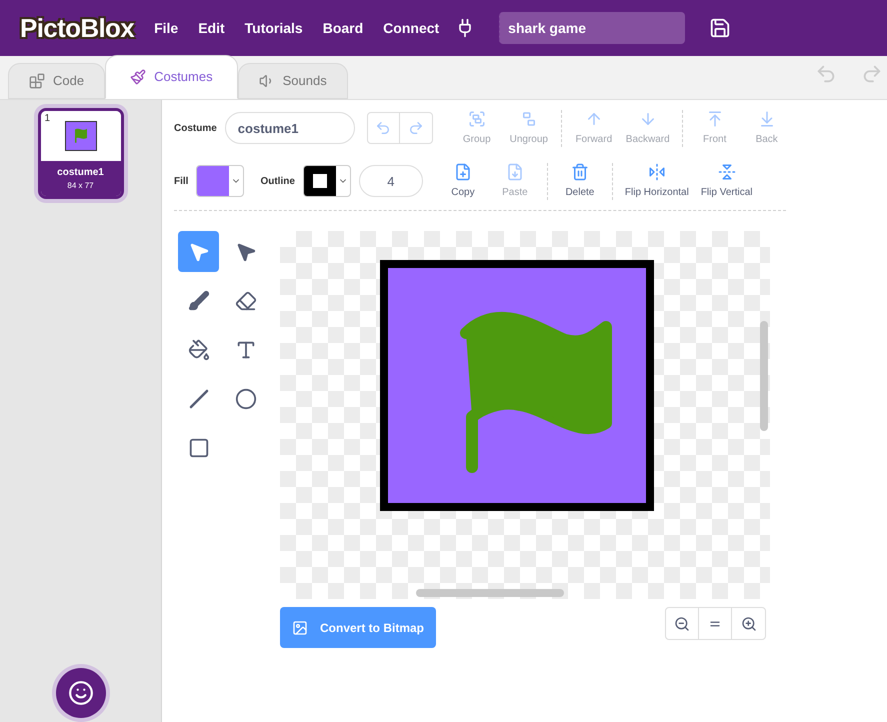 This screenshot has width=887, height=722. Describe the element at coordinates (80, 173) in the screenshot. I see `costume-name: costume1` at that location.